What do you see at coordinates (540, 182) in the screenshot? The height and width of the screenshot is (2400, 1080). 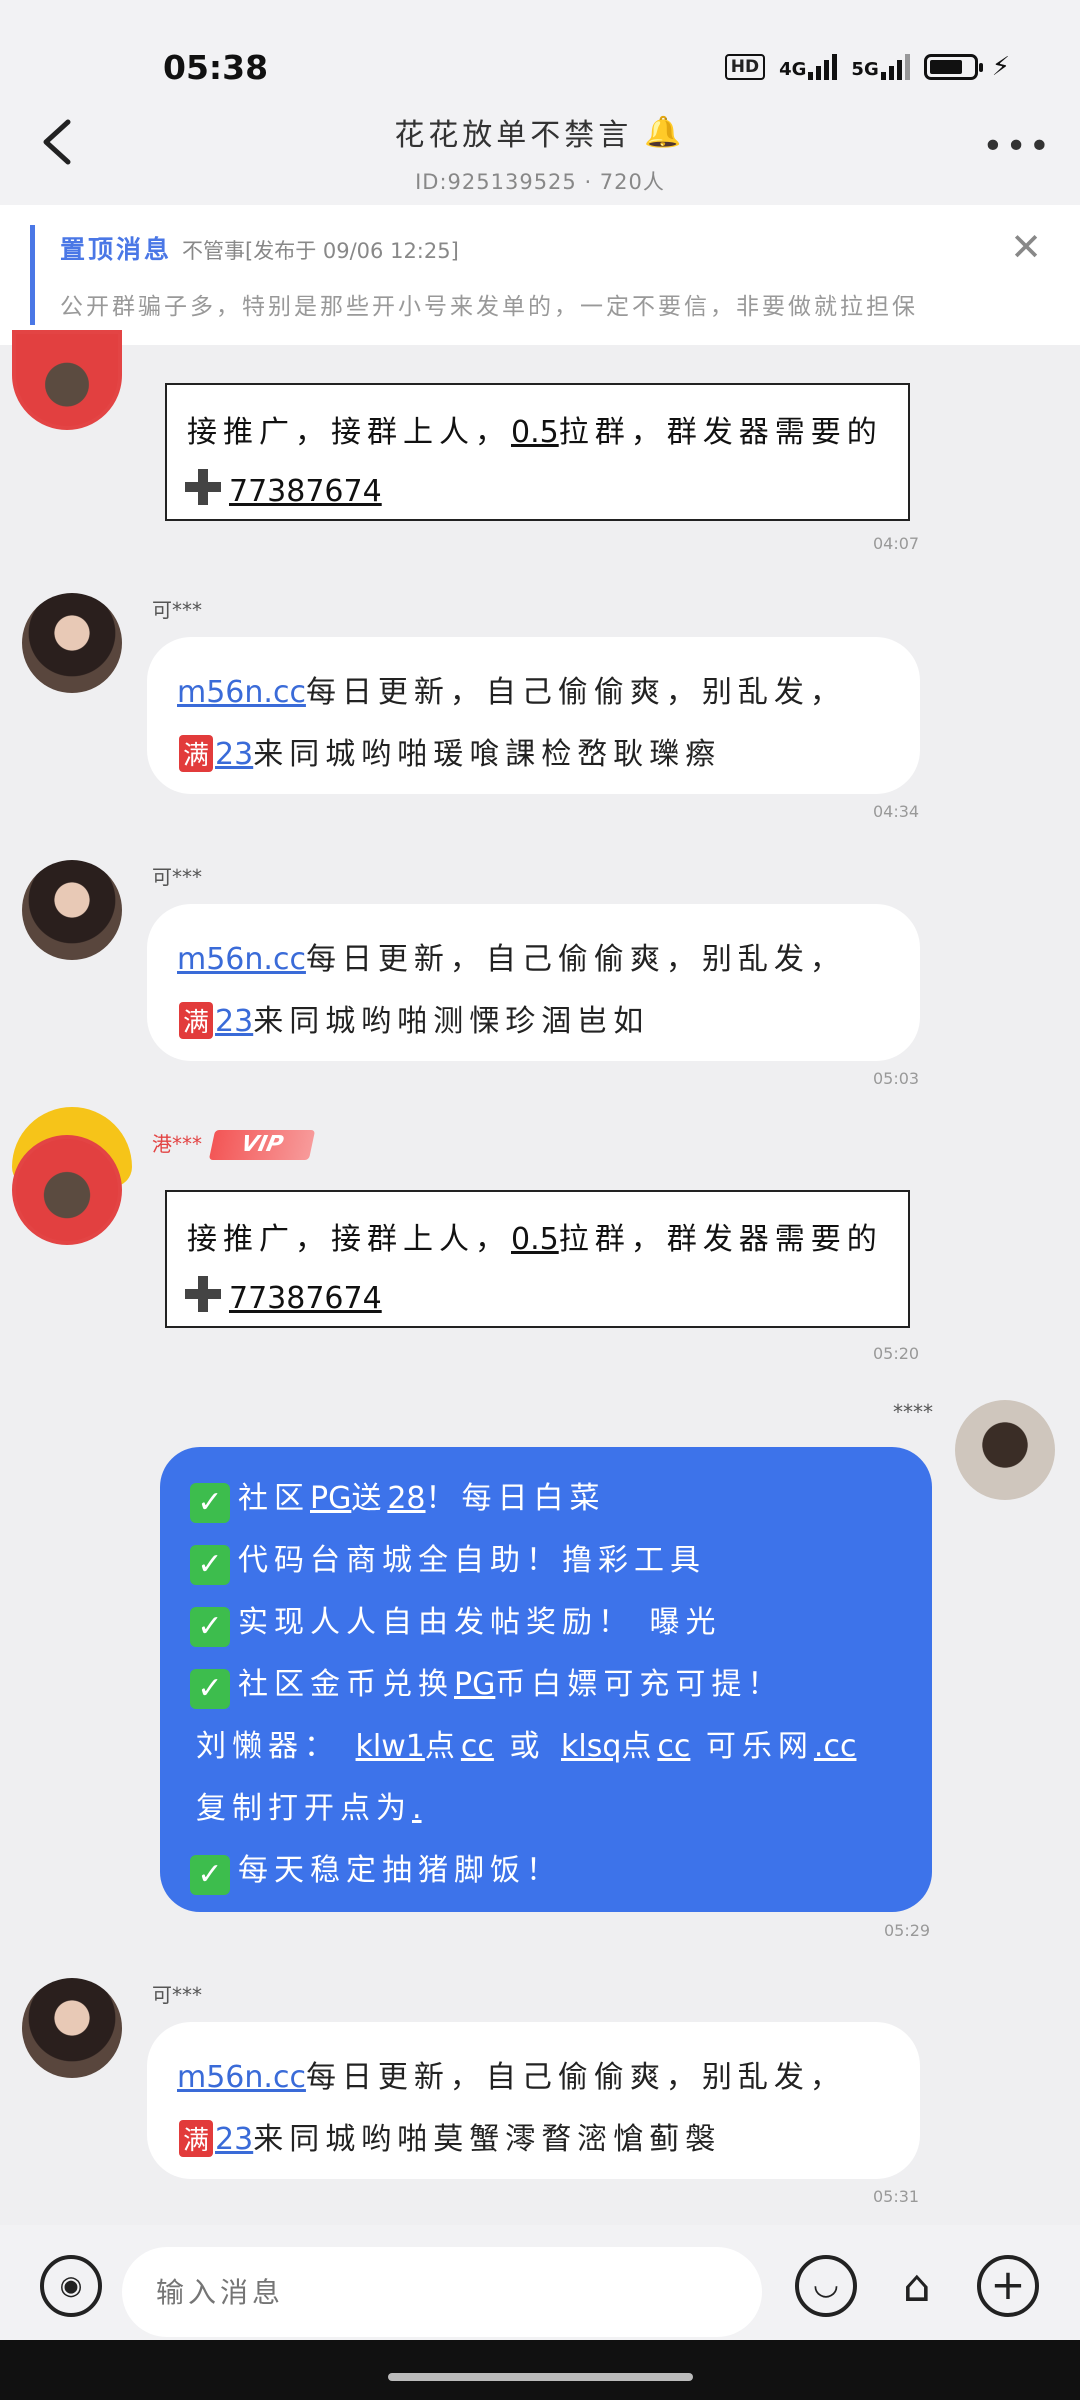 I see `group-subtitle: ID:925139525 · 720人` at bounding box center [540, 182].